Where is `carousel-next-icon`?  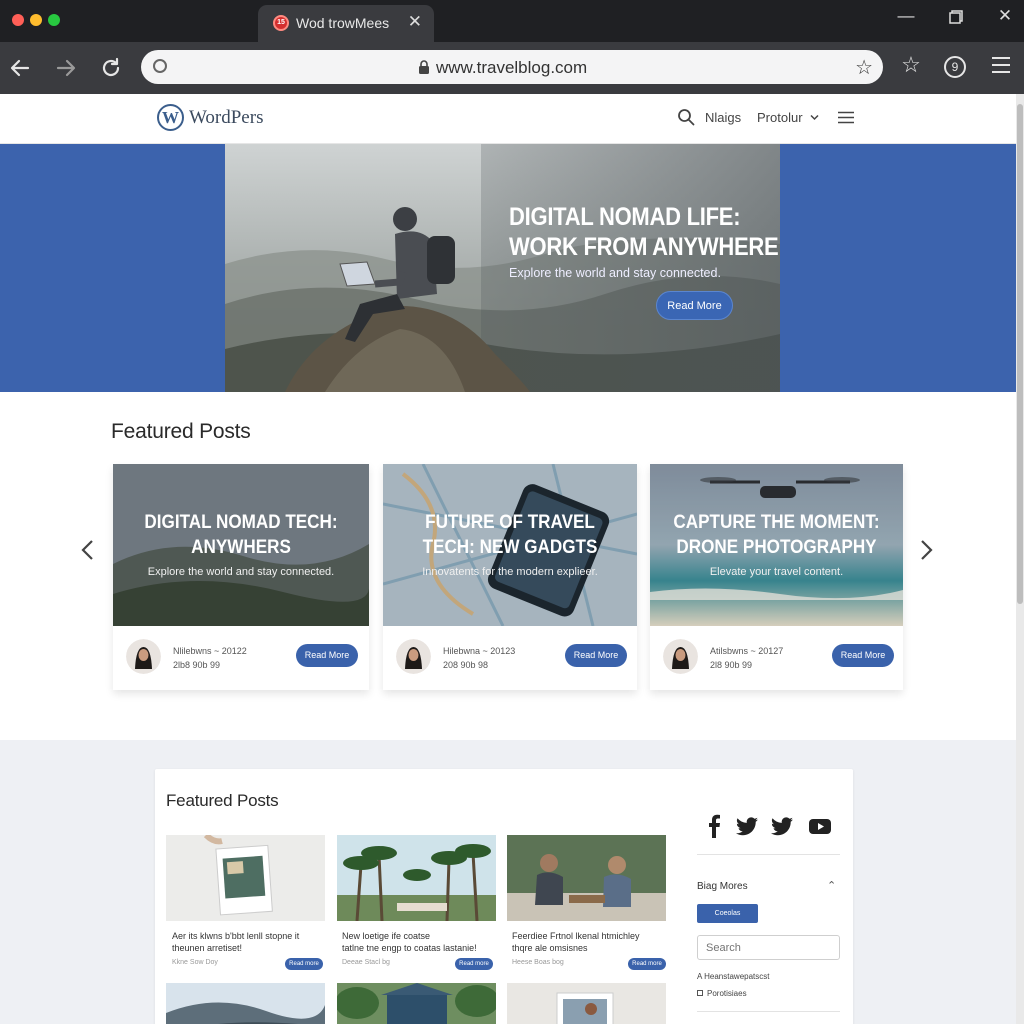 carousel-next-icon is located at coordinates (927, 550).